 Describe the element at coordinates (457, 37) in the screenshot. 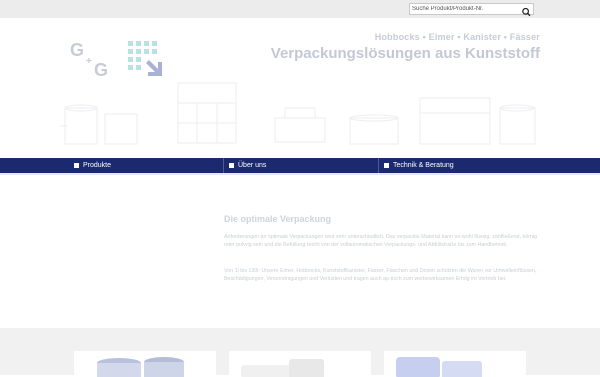

I see `header-tagline: Hobbocks • Eimer • Kanister • Fässer` at that location.